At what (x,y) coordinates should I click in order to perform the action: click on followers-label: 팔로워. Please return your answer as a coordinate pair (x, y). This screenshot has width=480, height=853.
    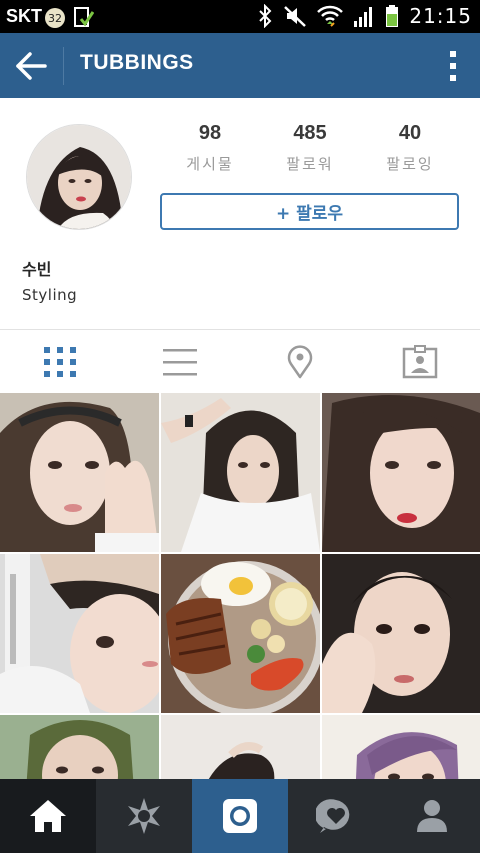
    Looking at the image, I should click on (310, 164).